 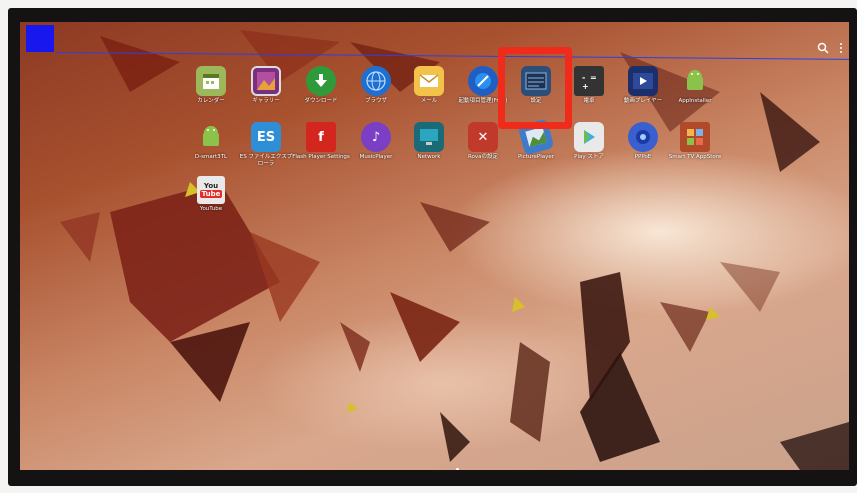 I want to click on app-installer-icon, so click(x=695, y=81).